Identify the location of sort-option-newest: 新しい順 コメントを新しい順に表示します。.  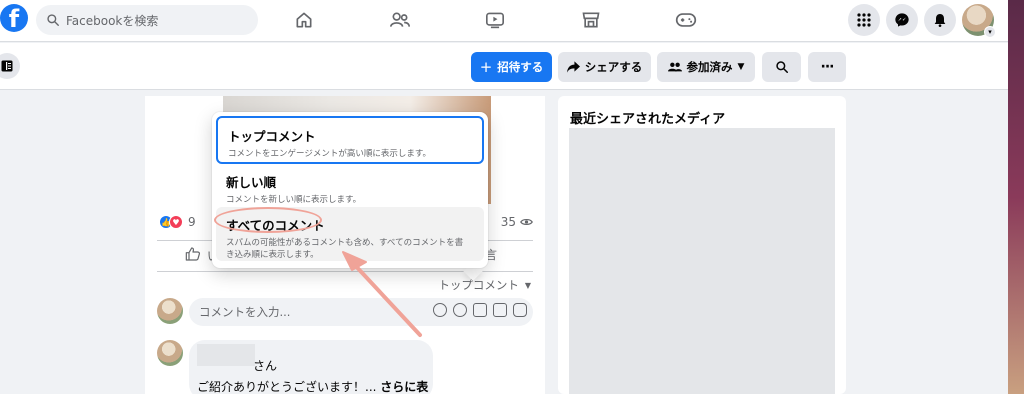
(350, 186).